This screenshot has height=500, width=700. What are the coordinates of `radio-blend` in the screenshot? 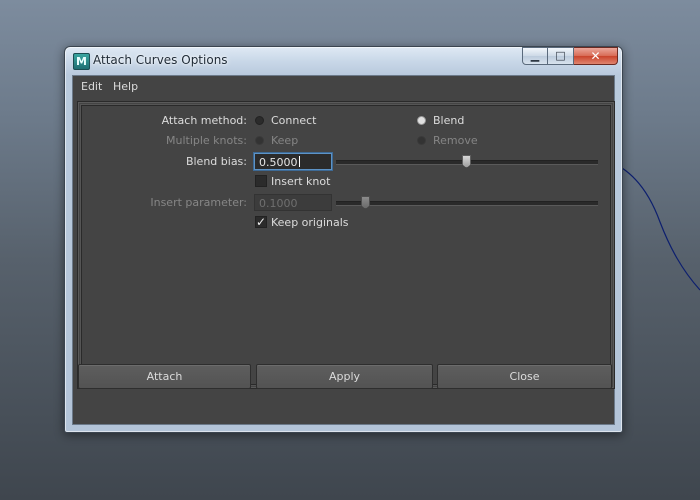 It's located at (421, 120).